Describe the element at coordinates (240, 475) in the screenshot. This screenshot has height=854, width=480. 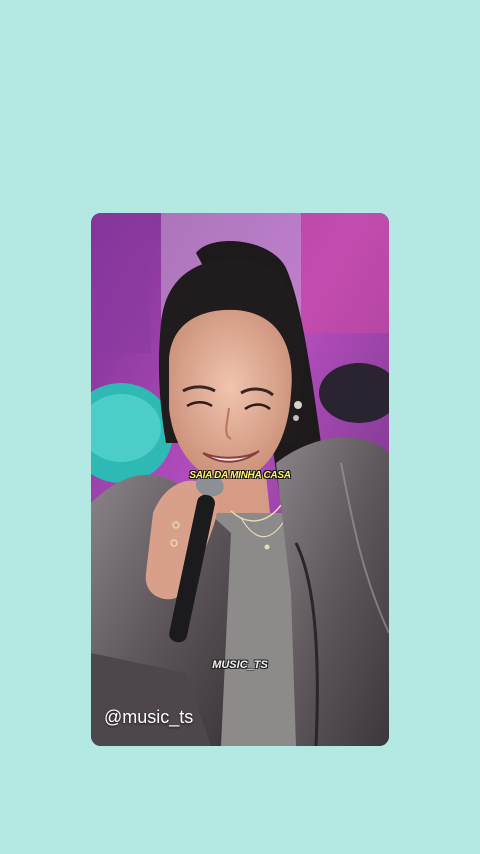
I see `lyric-caption: SAIA DA MINHA CASA` at that location.